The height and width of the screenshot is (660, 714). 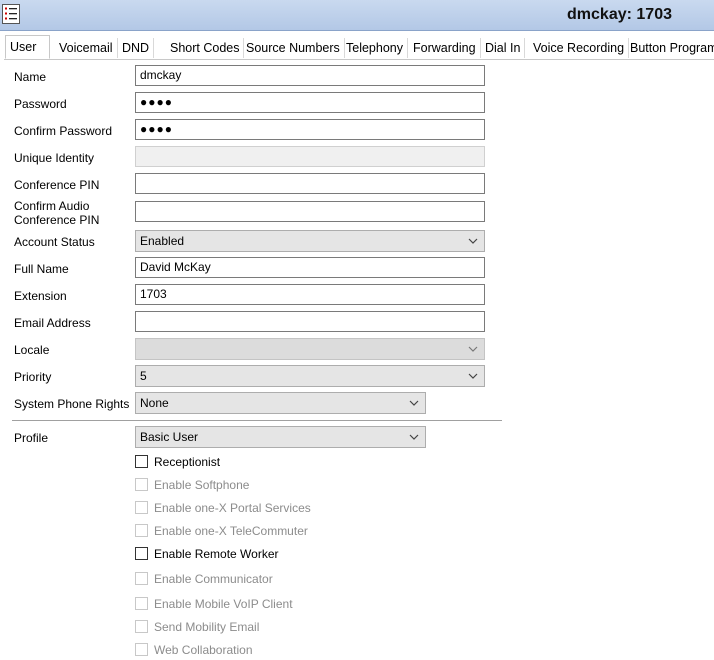 I want to click on confirm-password-field: ●●●●, so click(x=310, y=129).